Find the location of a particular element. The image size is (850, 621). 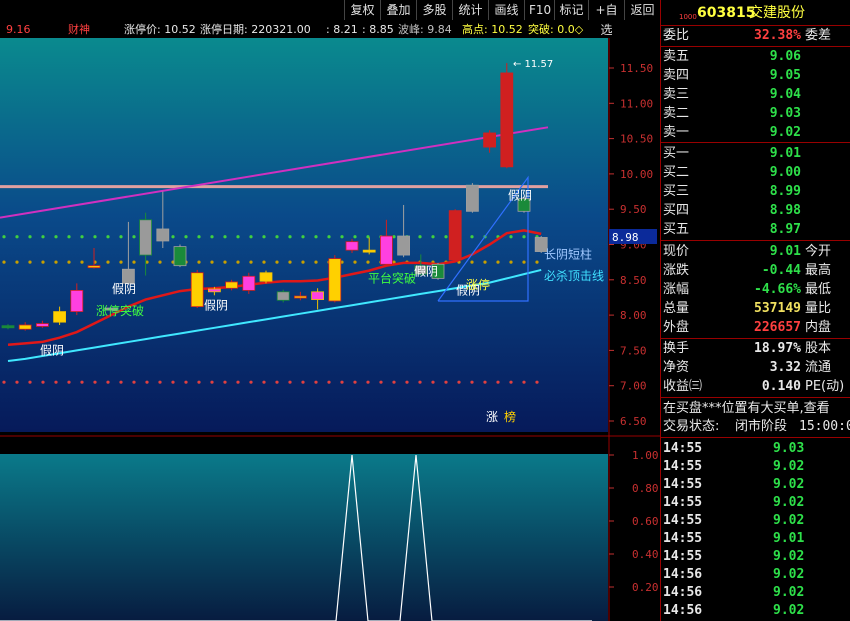

annotation-label: 涨停 is located at coordinates (478, 284).